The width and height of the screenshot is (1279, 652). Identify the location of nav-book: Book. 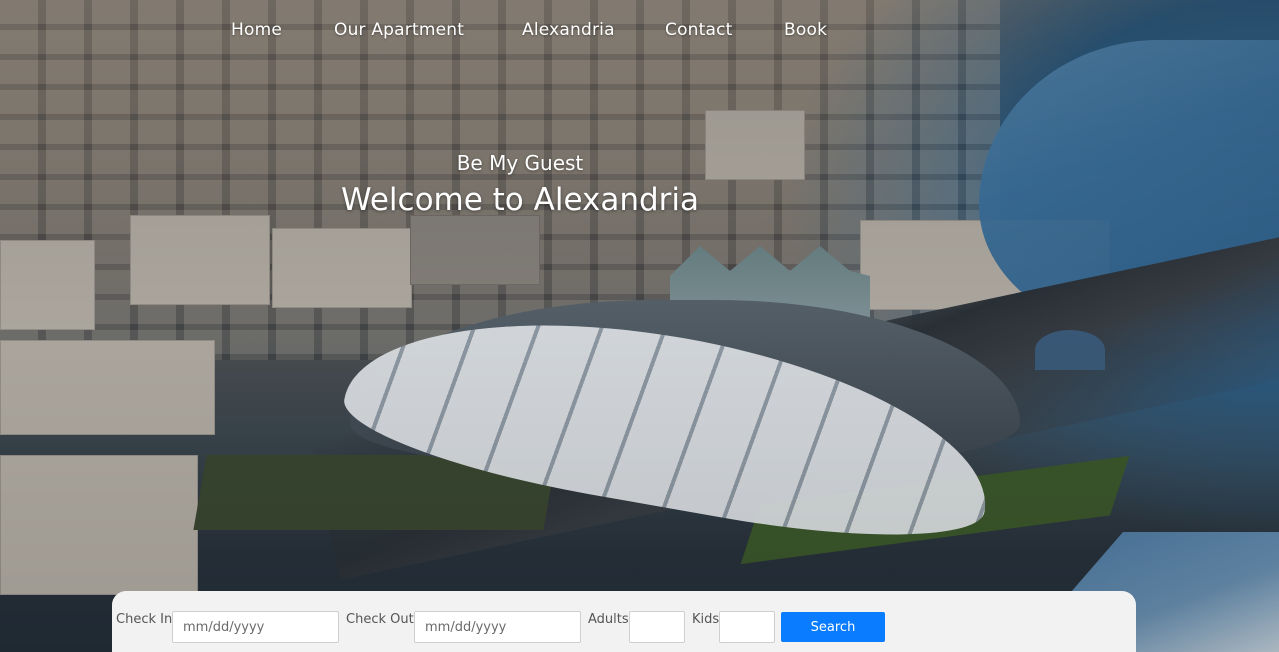
(805, 30).